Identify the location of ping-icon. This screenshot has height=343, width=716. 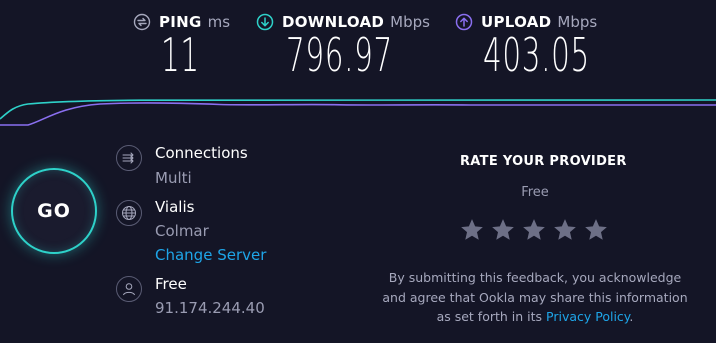
(142, 22).